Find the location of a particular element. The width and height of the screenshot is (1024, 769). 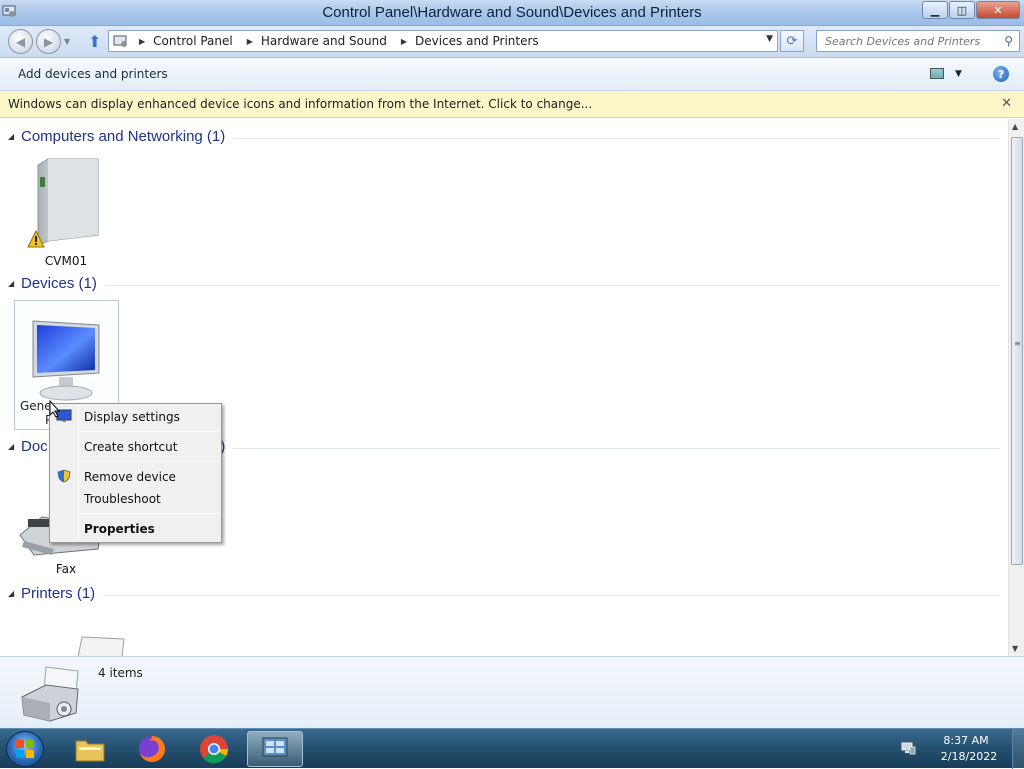

system-tray: 8:37 AM 2/18/2022 is located at coordinates (962, 749).